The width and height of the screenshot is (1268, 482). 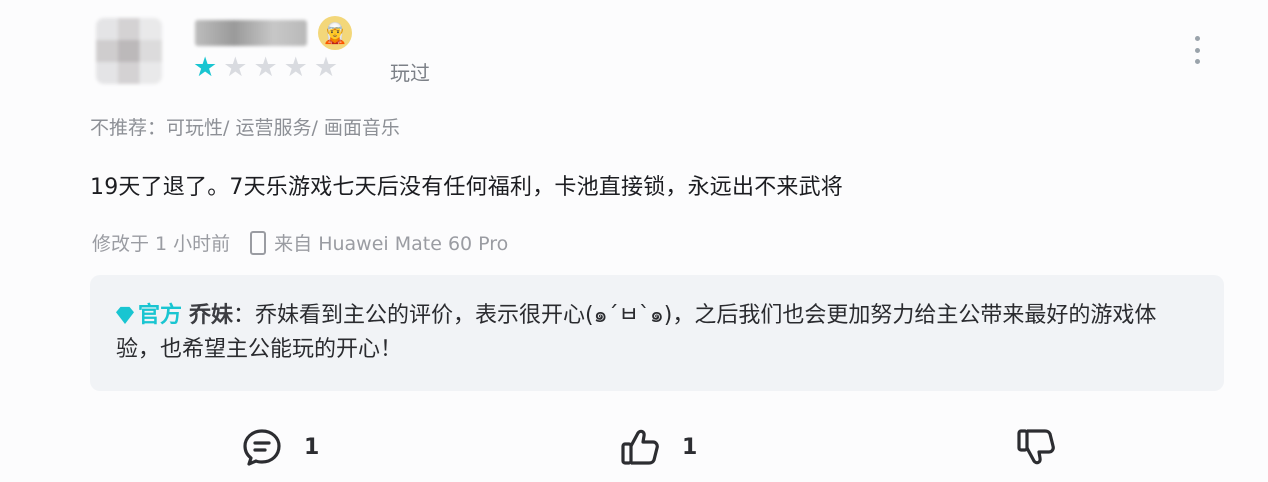 I want to click on comment-button: 1, so click(x=279, y=447).